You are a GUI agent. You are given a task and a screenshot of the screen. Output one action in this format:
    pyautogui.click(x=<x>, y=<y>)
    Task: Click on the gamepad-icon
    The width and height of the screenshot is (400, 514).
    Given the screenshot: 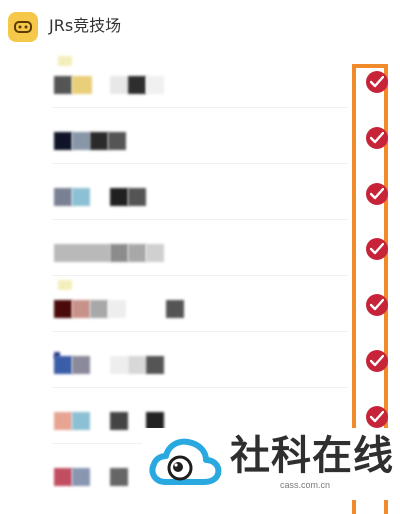 What is the action you would take?
    pyautogui.click(x=23, y=27)
    